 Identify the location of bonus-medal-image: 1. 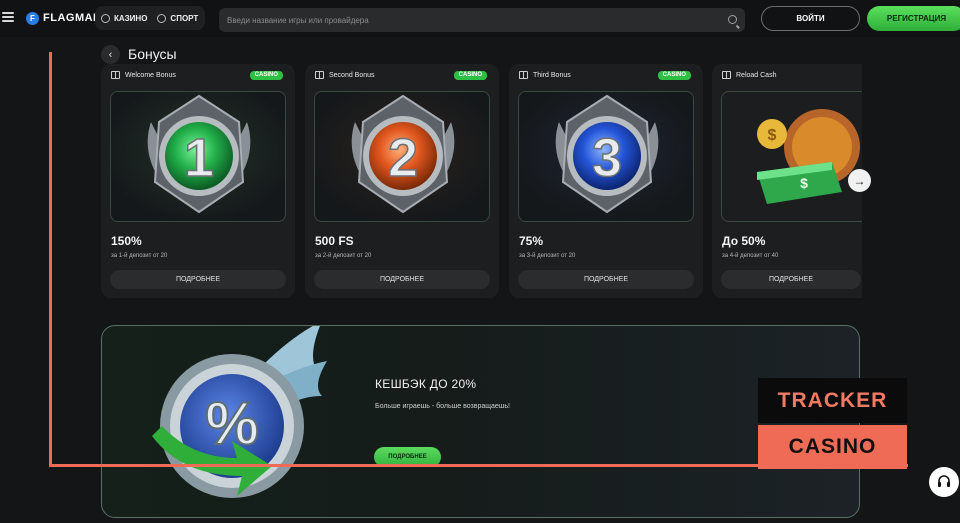
(198, 156).